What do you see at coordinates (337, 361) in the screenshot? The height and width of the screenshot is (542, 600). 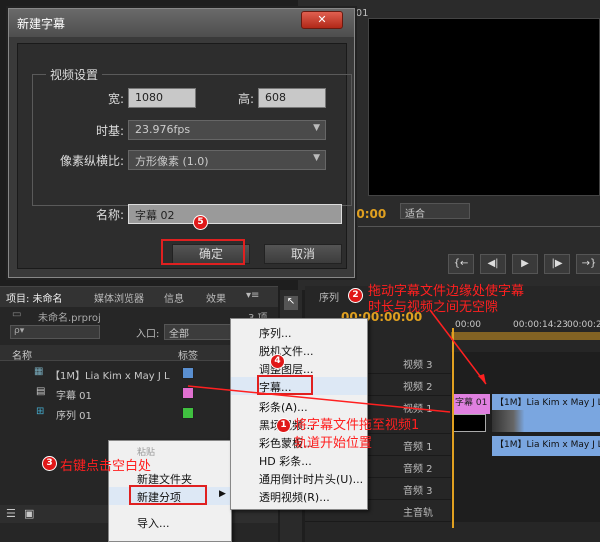 I see `annotation-arrows` at bounding box center [337, 361].